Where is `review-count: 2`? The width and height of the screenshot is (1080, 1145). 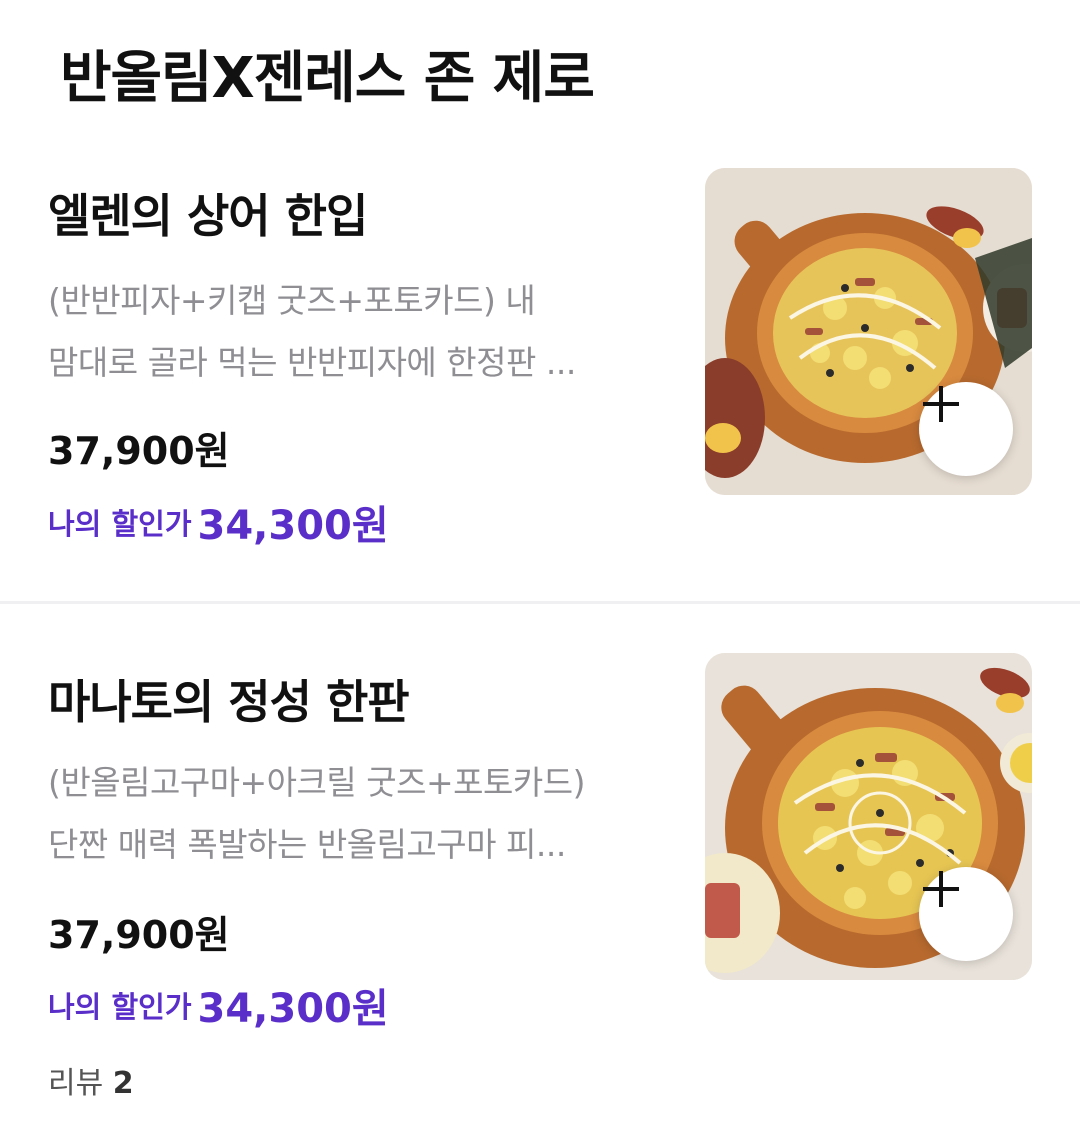 review-count: 2 is located at coordinates (123, 1083).